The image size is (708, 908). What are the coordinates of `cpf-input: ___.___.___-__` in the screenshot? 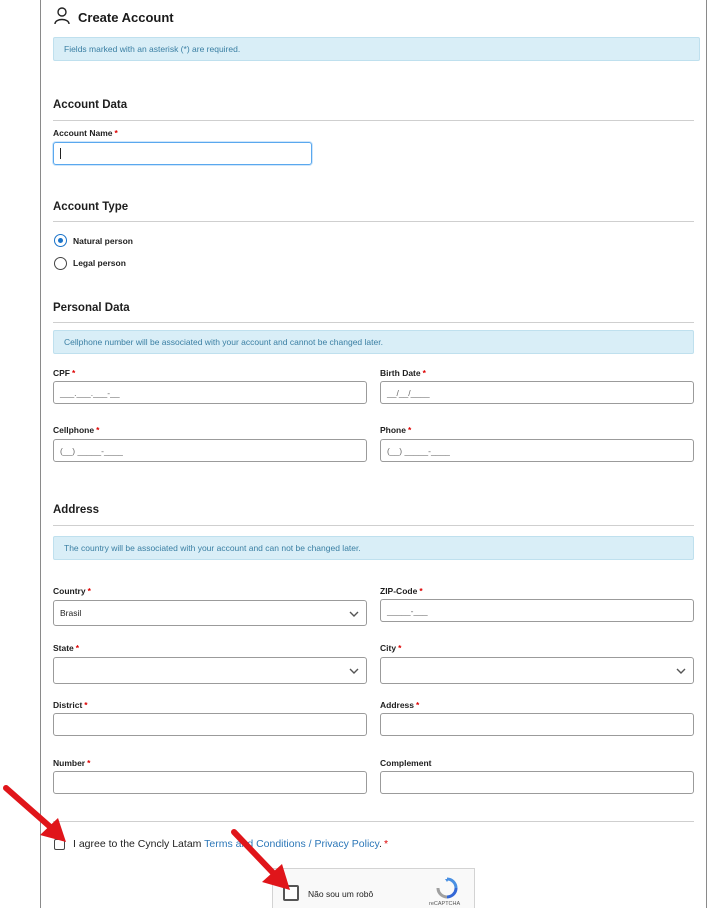 It's located at (210, 392).